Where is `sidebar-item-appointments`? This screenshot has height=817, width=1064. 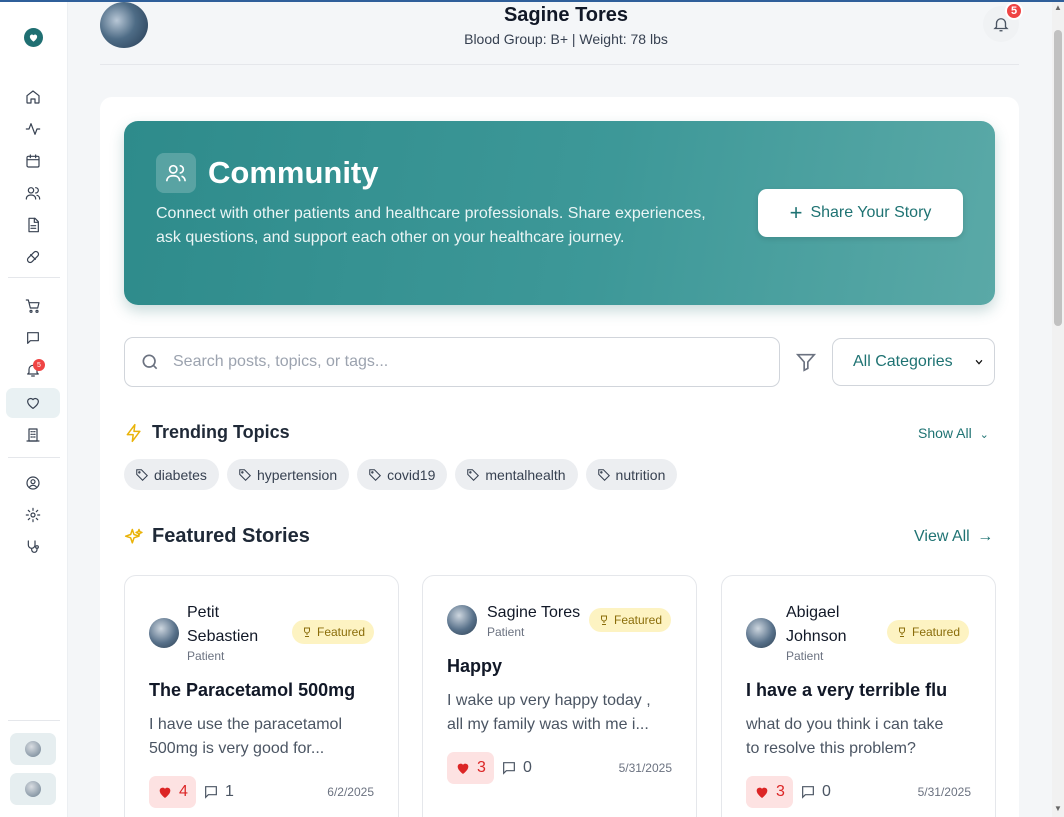 sidebar-item-appointments is located at coordinates (33, 161).